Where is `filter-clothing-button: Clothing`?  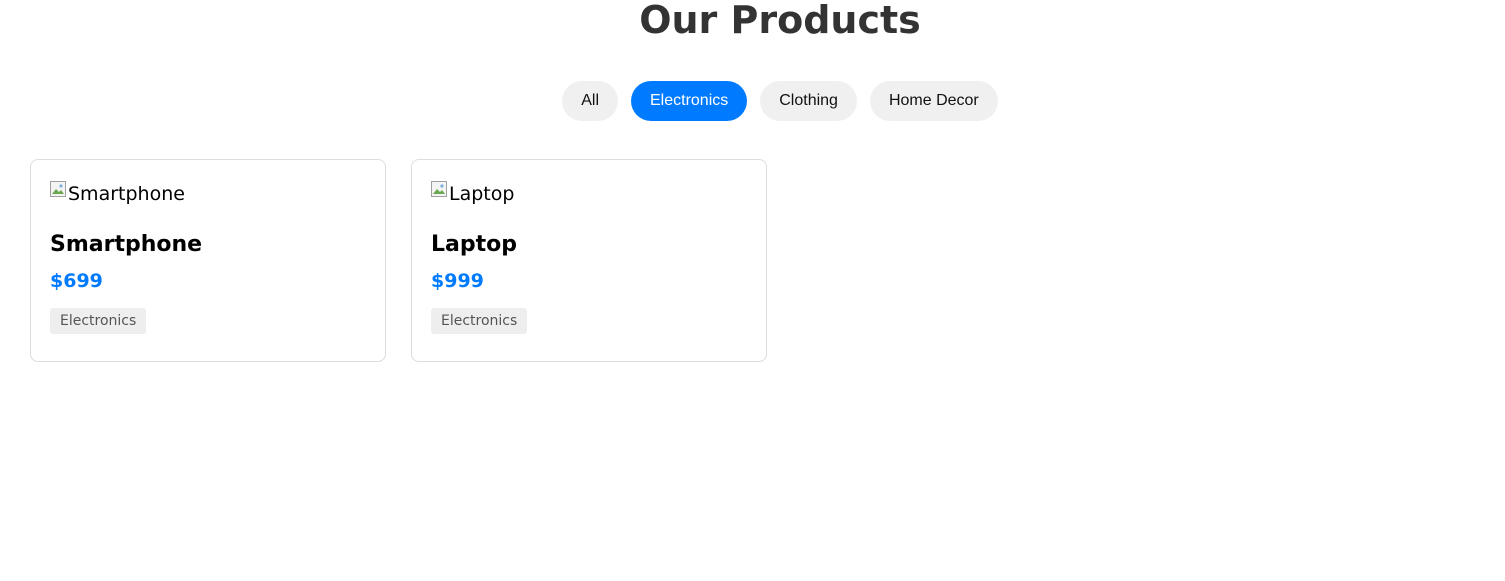 filter-clothing-button: Clothing is located at coordinates (808, 101).